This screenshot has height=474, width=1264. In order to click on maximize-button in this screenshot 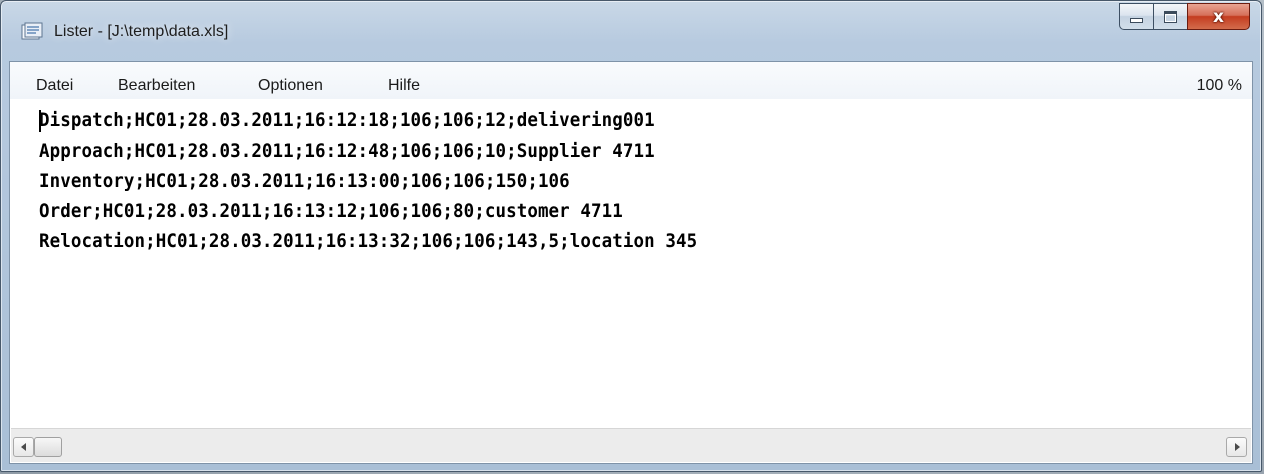, I will do `click(1170, 16)`.